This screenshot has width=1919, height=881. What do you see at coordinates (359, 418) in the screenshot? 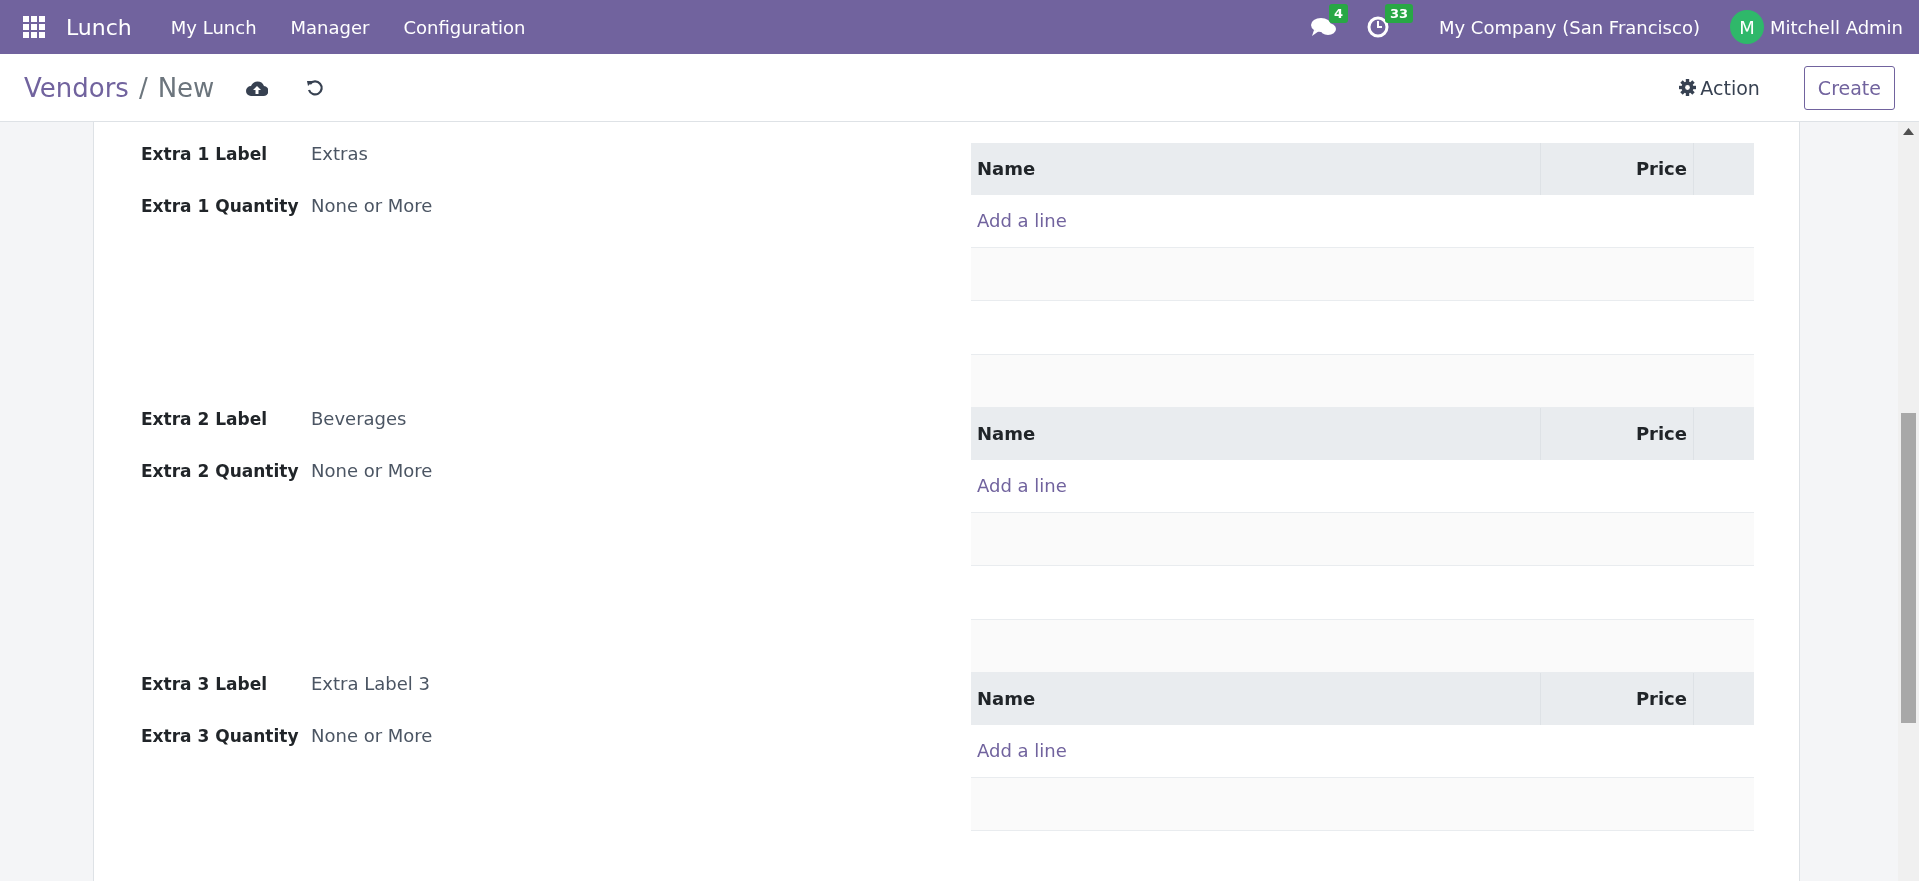
I see `field-value: Beverages` at bounding box center [359, 418].